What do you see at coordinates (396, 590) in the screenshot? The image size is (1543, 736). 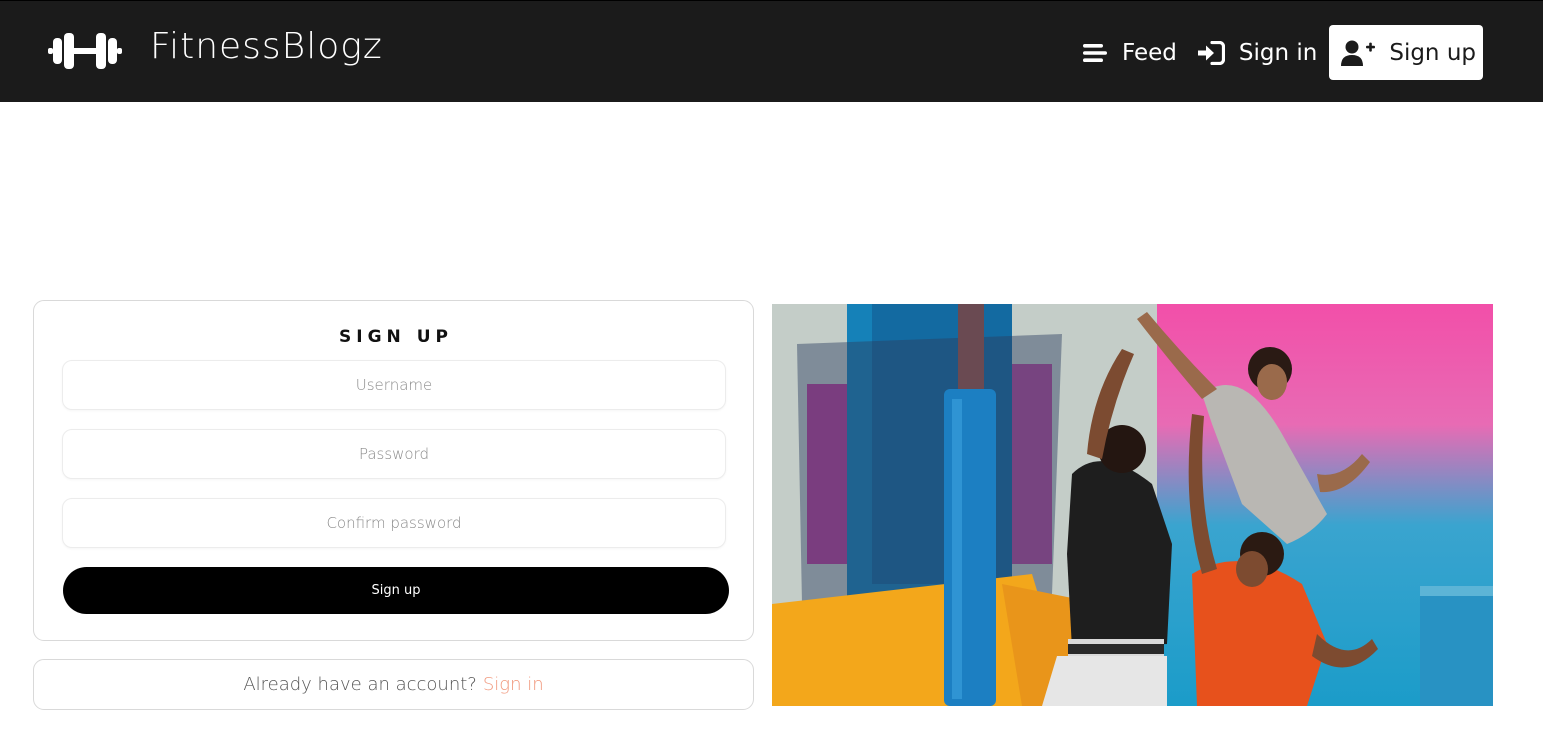 I see `signup-button: Sign up` at bounding box center [396, 590].